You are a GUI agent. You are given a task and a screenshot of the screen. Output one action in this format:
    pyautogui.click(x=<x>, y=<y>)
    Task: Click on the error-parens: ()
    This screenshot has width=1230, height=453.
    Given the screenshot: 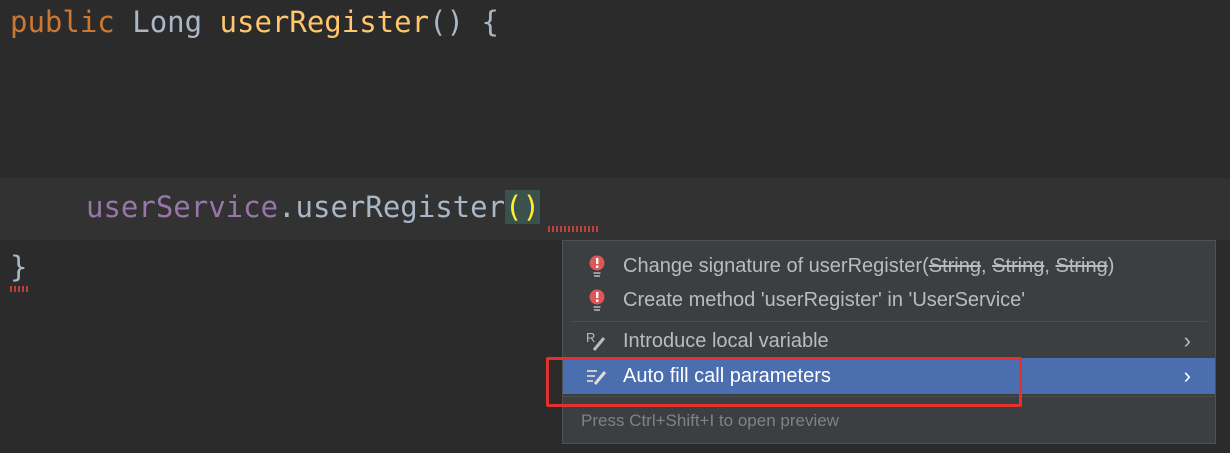 What is the action you would take?
    pyautogui.click(x=522, y=207)
    